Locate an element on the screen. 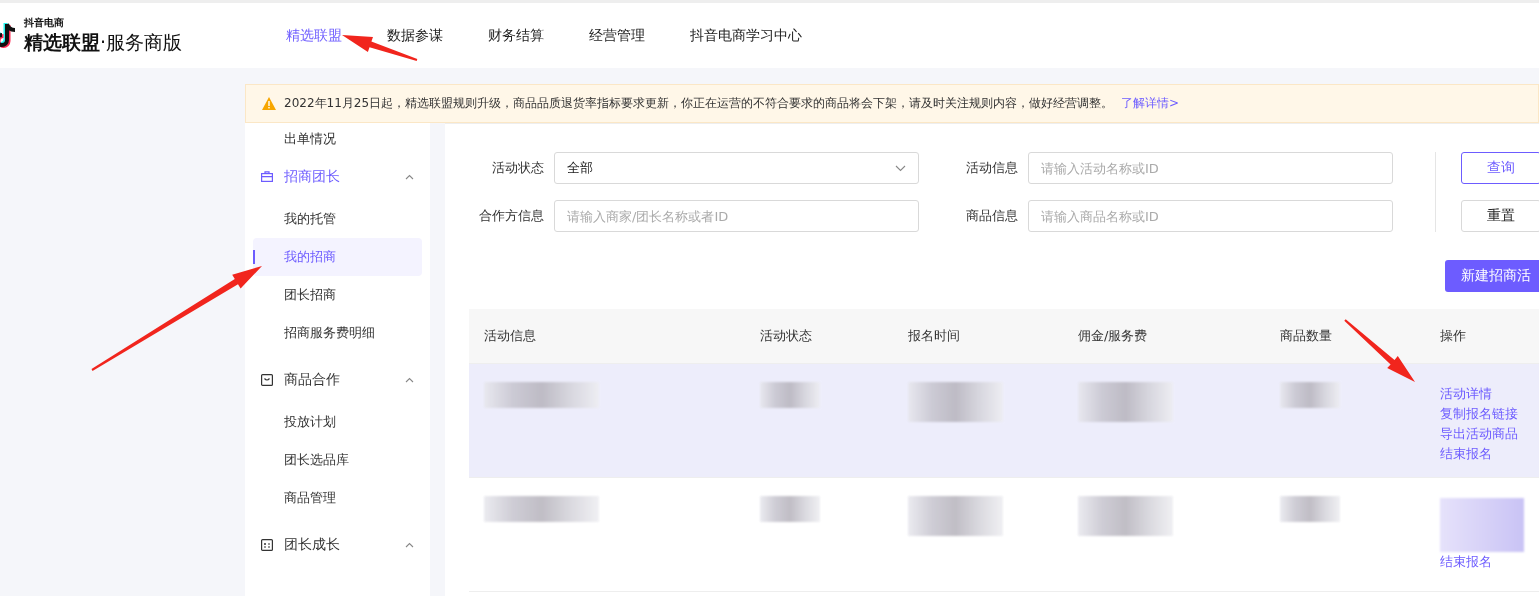  query-button: 查询 is located at coordinates (1500, 168).